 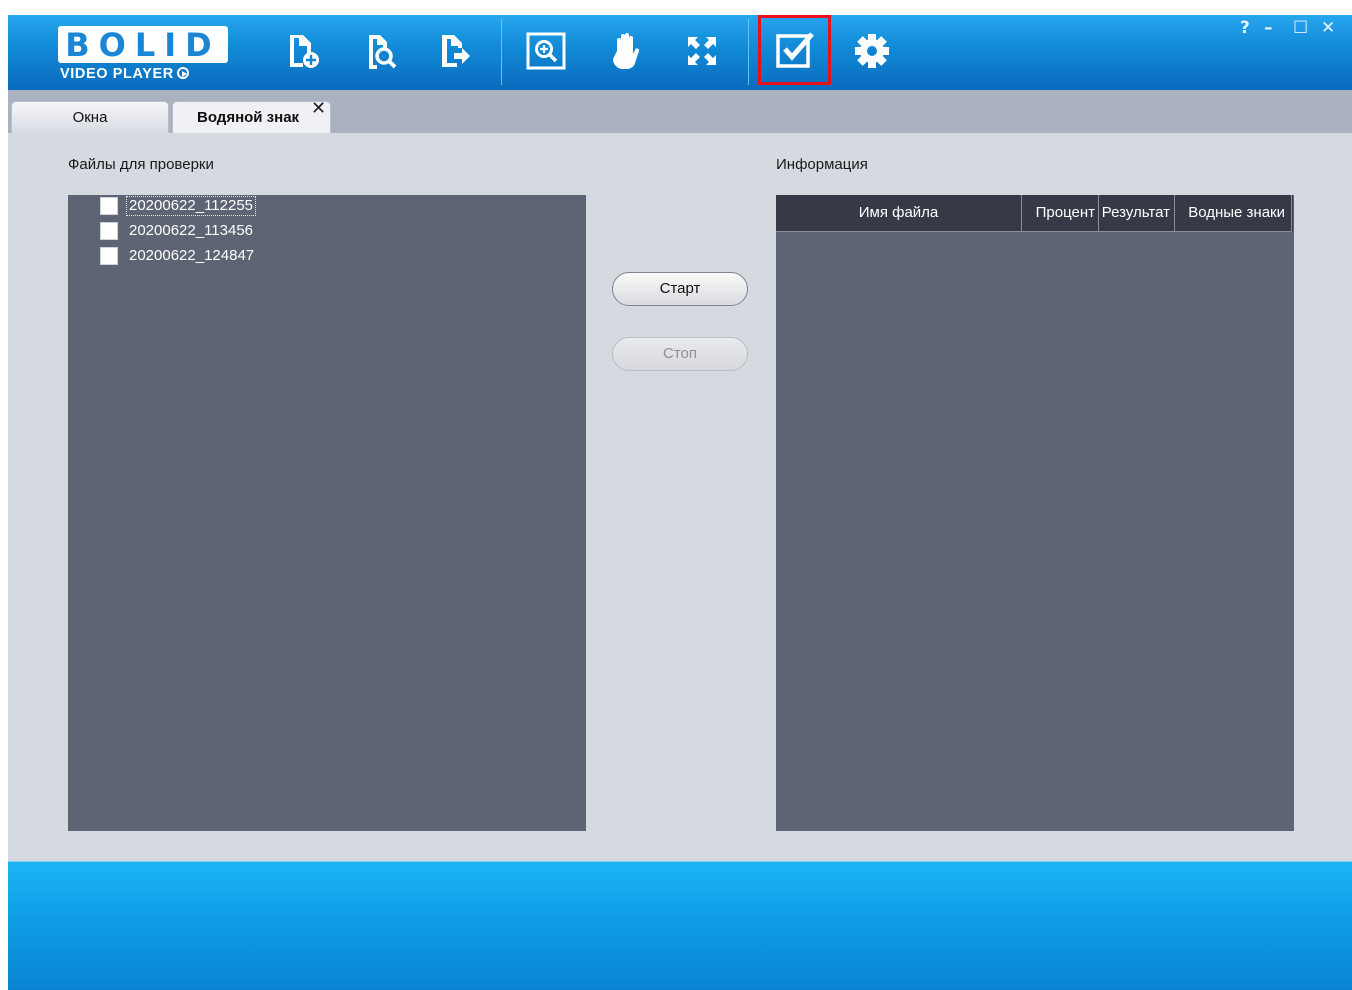 What do you see at coordinates (192, 255) in the screenshot?
I see `file-name: 20200622_124847` at bounding box center [192, 255].